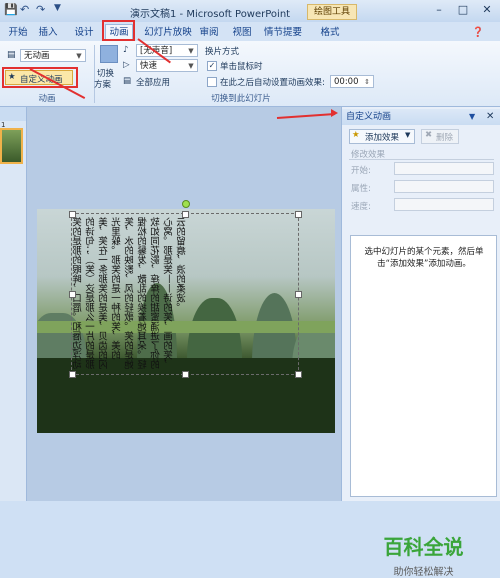 This screenshot has height=578, width=500. I want to click on tab-insert: 插入, so click(48, 32).